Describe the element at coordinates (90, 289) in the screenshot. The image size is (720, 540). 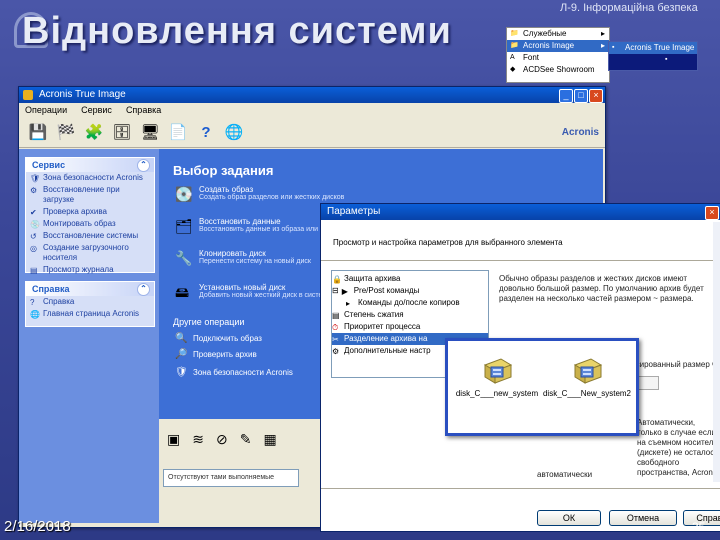
I see `help-panel-header: Справка ⌃` at that location.